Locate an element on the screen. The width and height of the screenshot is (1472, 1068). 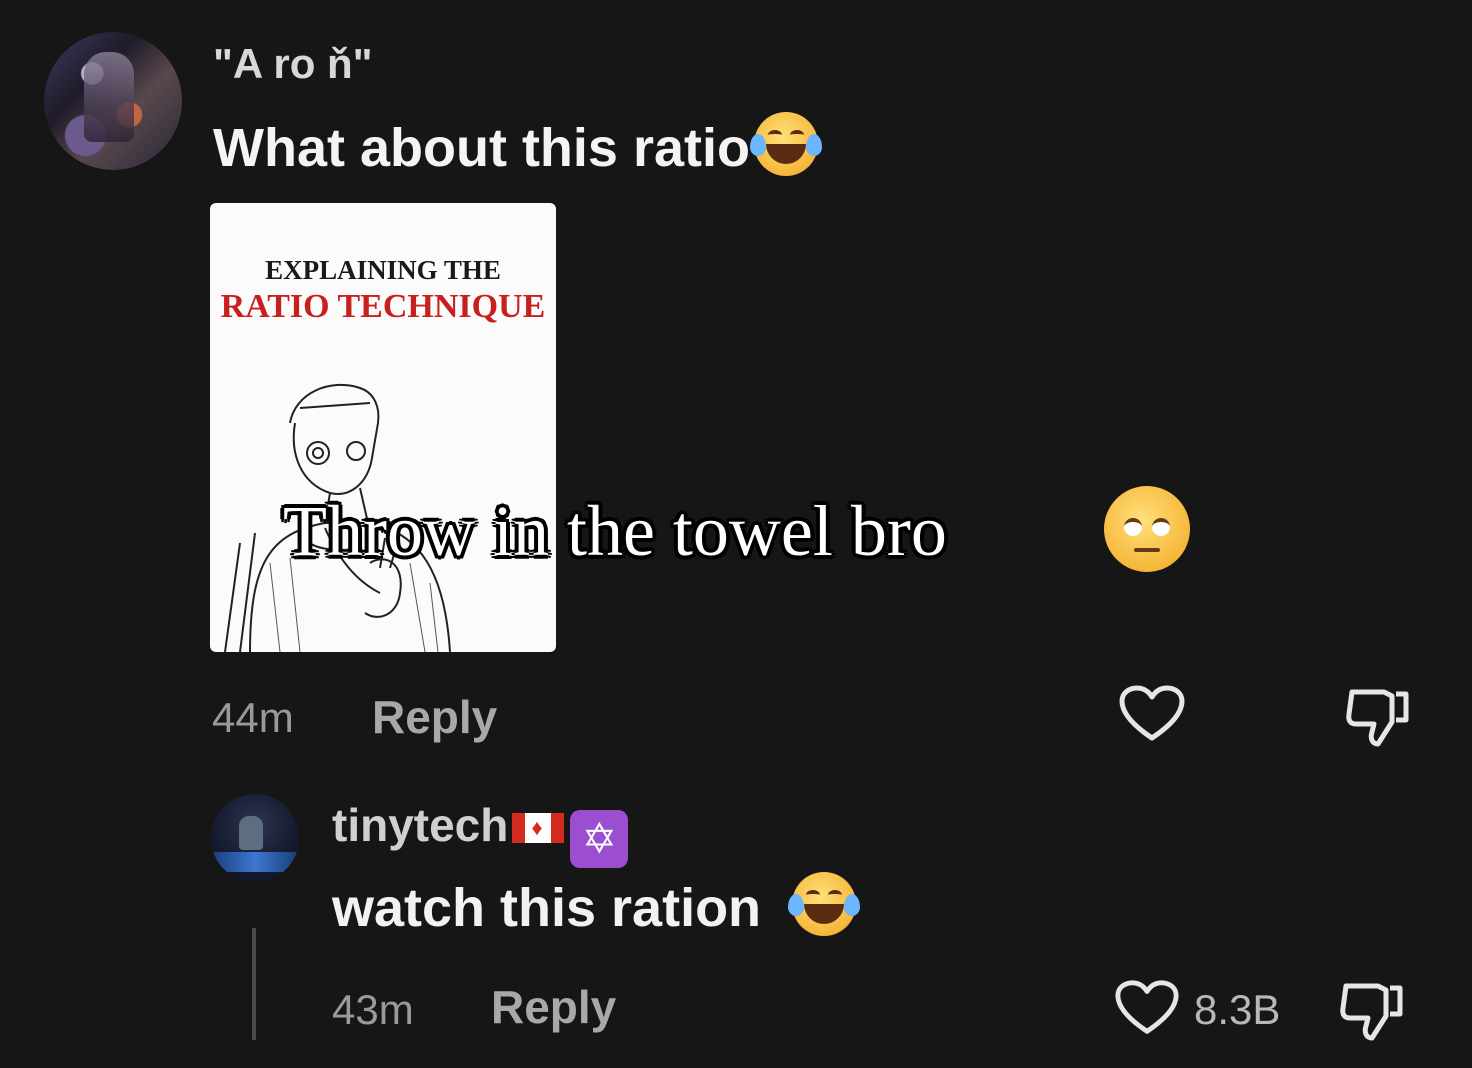
overlay-caption: Throw in the towel bro is located at coordinates (615, 531).